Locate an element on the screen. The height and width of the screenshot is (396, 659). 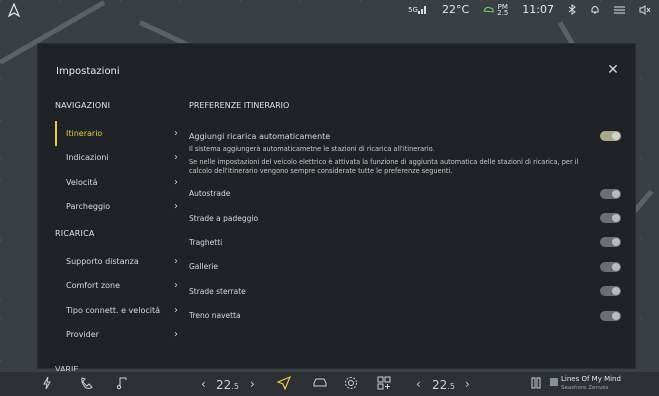
option-label: Autostrade is located at coordinates (210, 194).